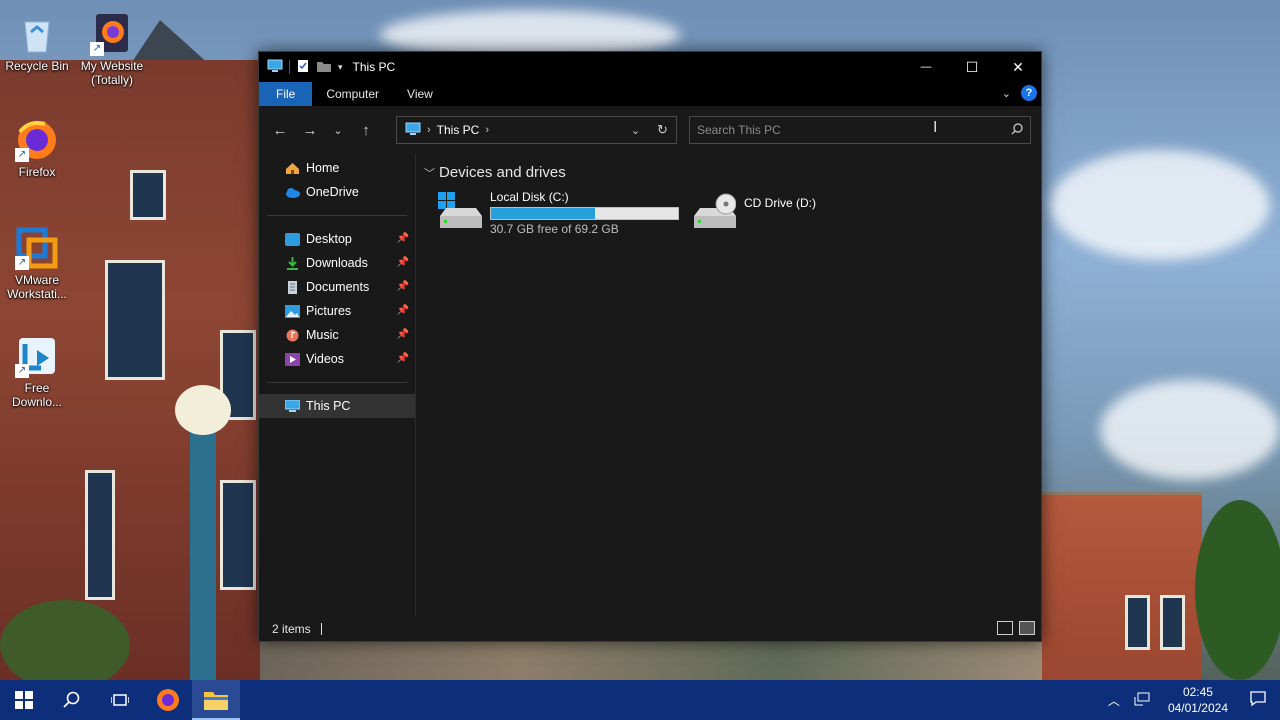  I want to click on properties-icon, so click(303, 67).